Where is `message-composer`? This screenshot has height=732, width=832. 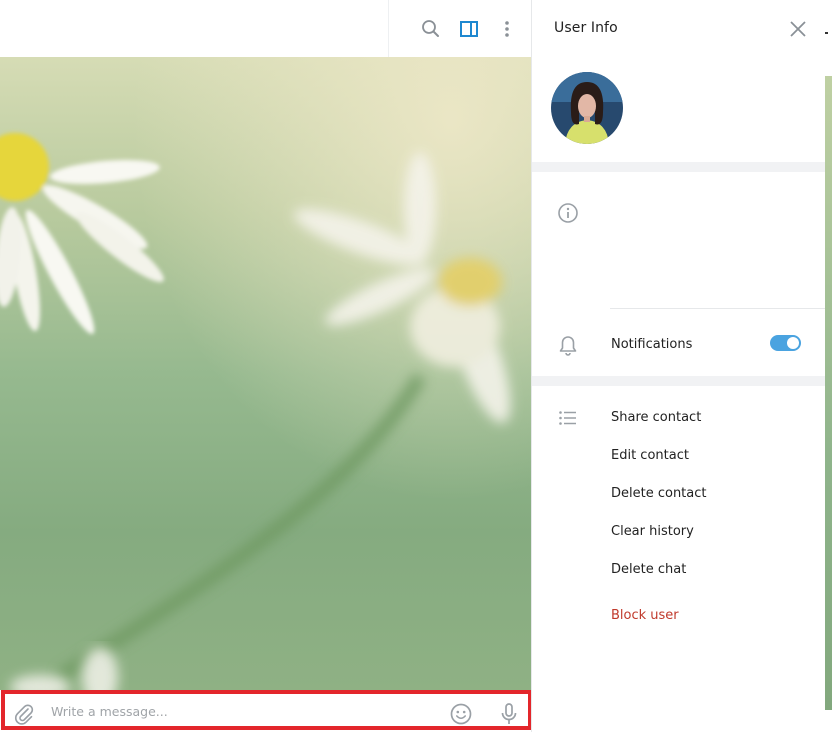 message-composer is located at coordinates (266, 710).